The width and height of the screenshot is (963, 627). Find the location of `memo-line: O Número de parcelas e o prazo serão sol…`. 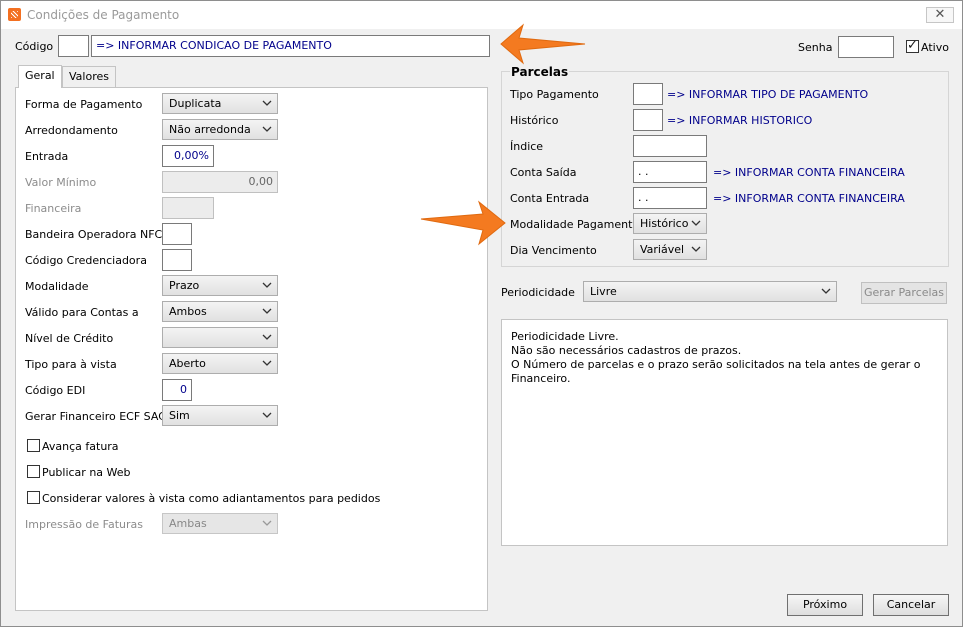

memo-line: O Número de parcelas e o prazo serão sol… is located at coordinates (716, 364).